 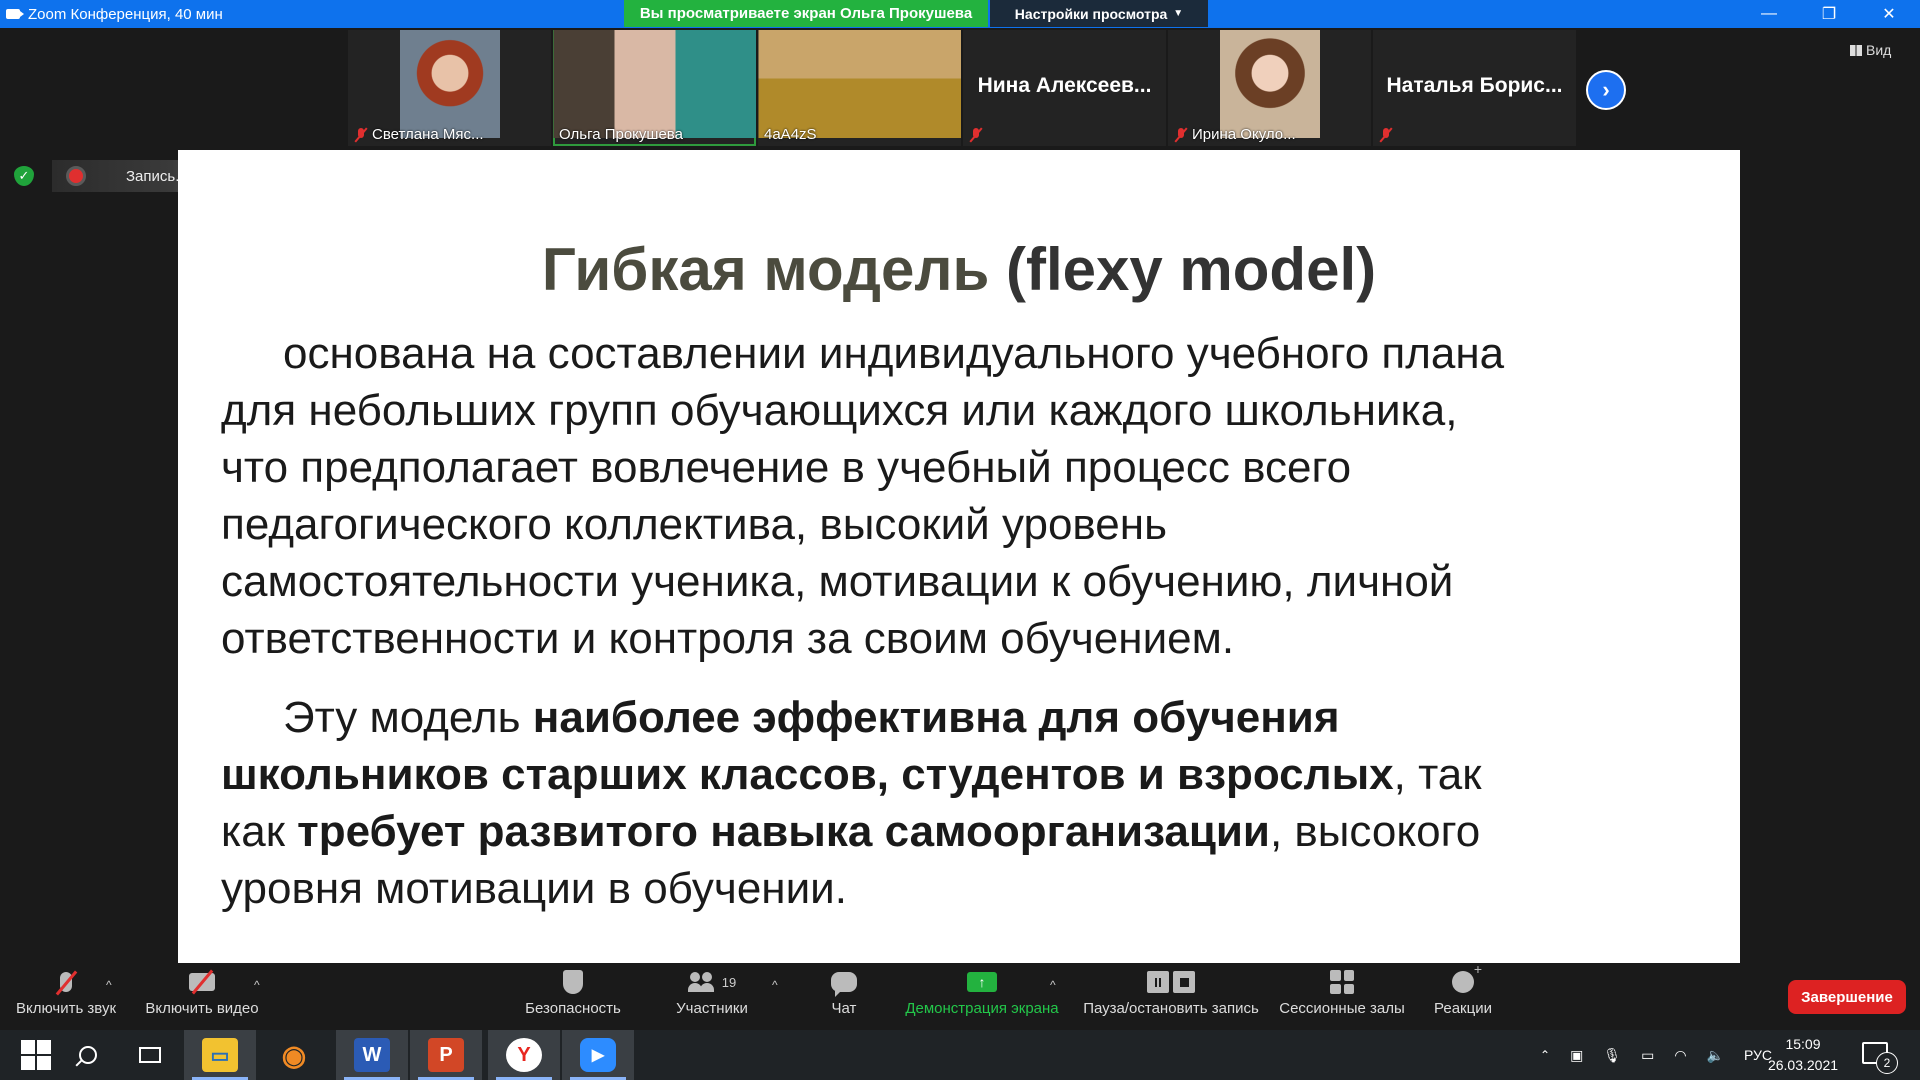 I want to click on breakout-rooms-button: Сессионные залы, so click(x=1342, y=997).